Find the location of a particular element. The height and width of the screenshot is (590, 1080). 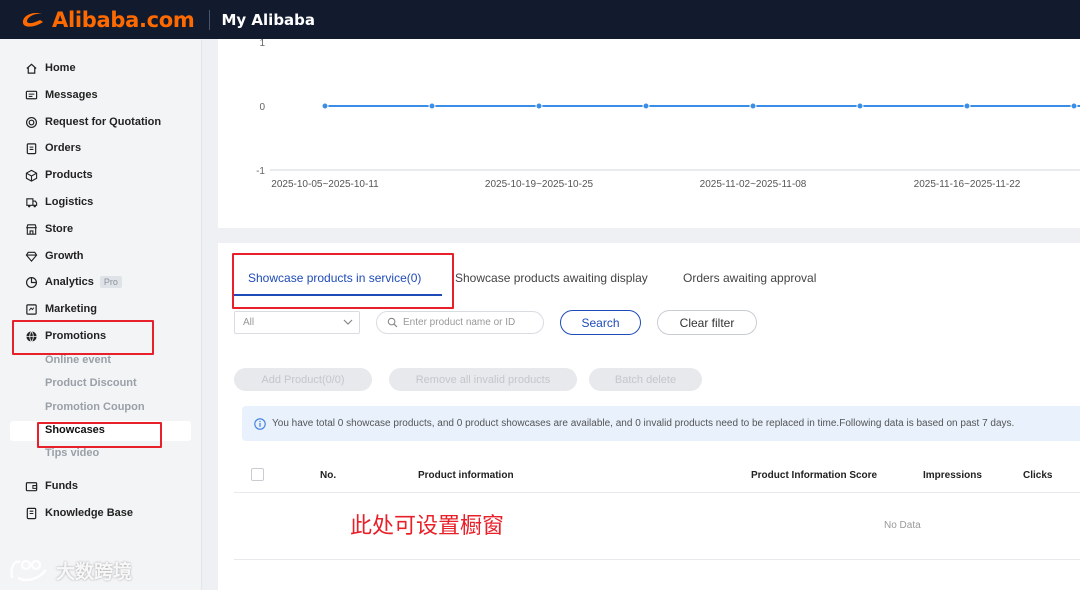

sidebar-subitem-showcases: Showcases is located at coordinates (75, 430).